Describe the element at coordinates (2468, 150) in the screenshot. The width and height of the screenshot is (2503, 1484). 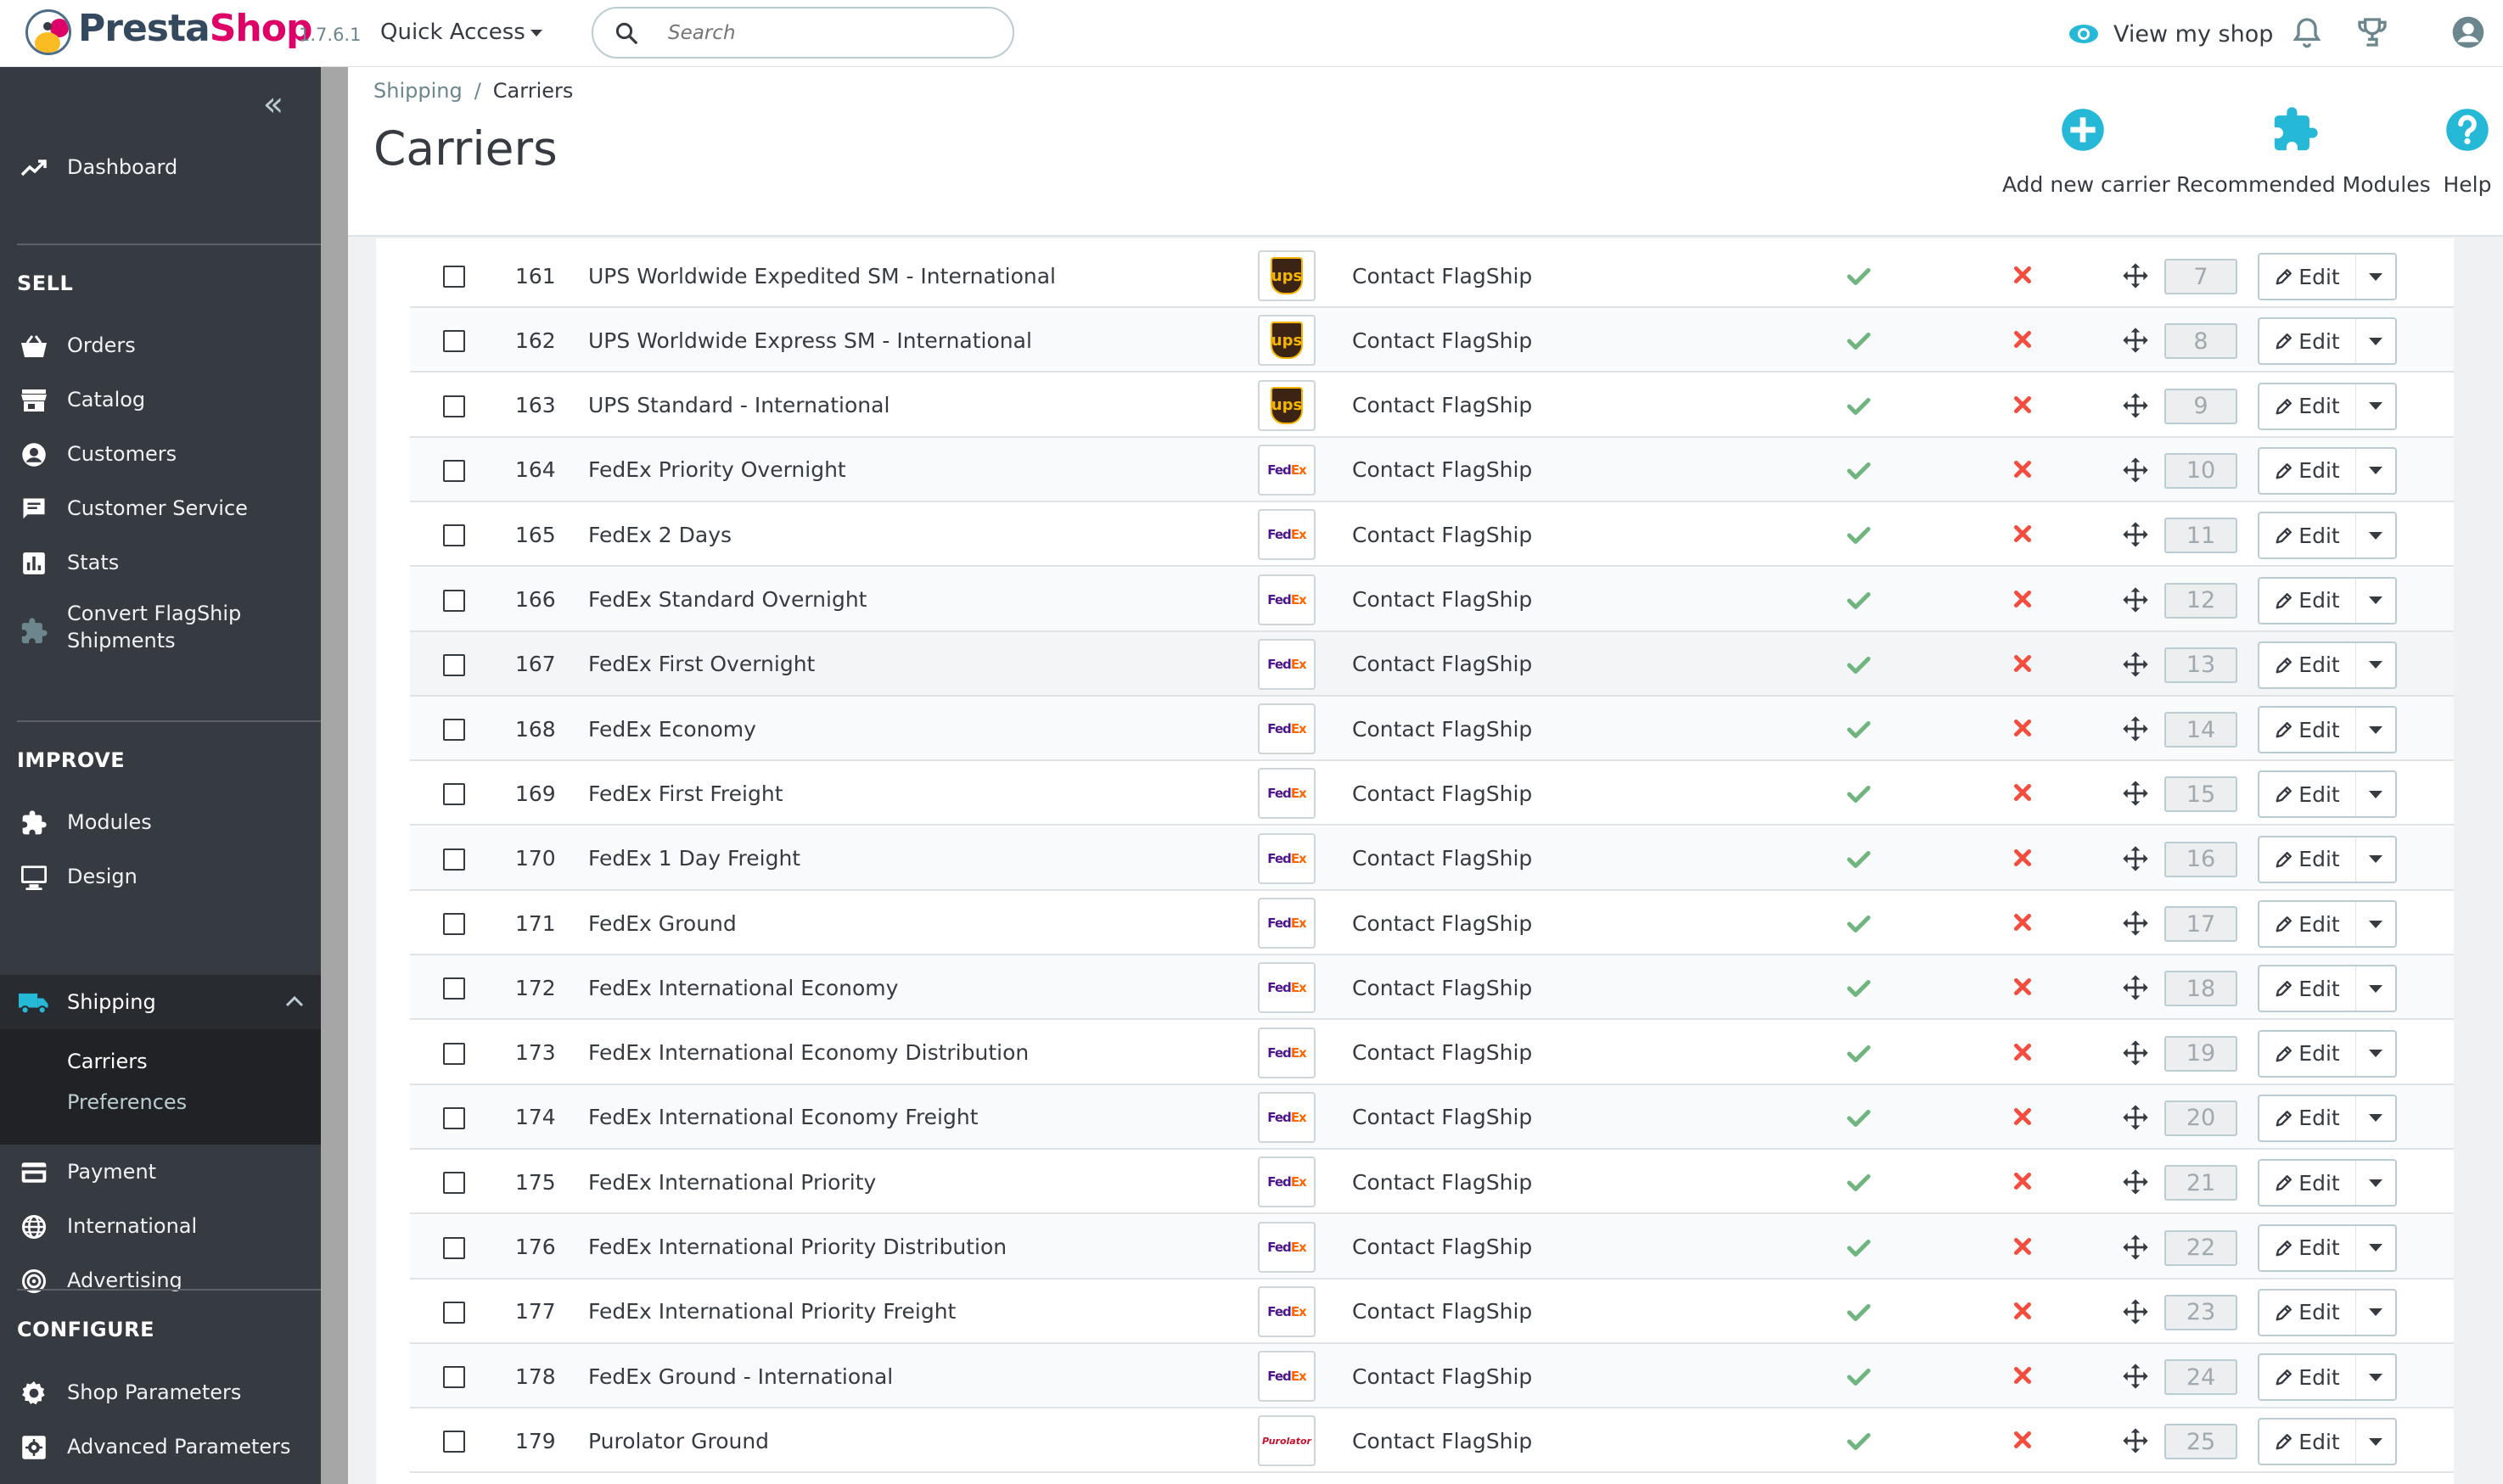
I see `help-button: Help` at that location.